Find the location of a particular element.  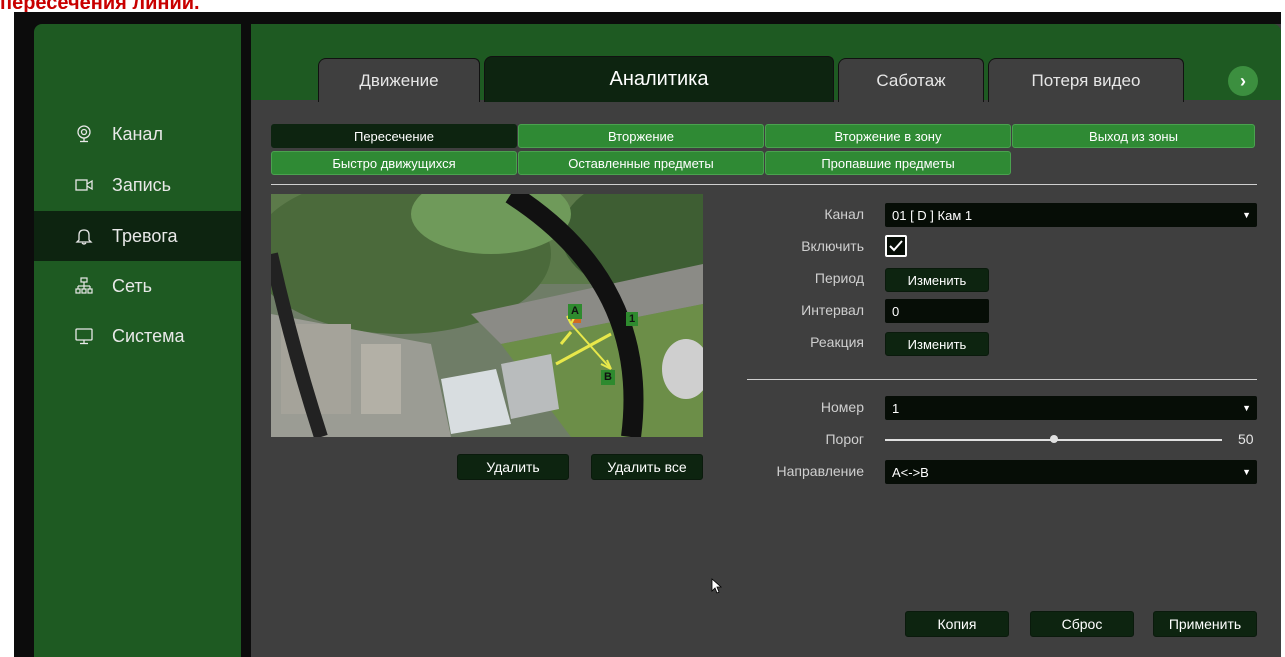

reaction-edit-button: Изменить is located at coordinates (937, 344).